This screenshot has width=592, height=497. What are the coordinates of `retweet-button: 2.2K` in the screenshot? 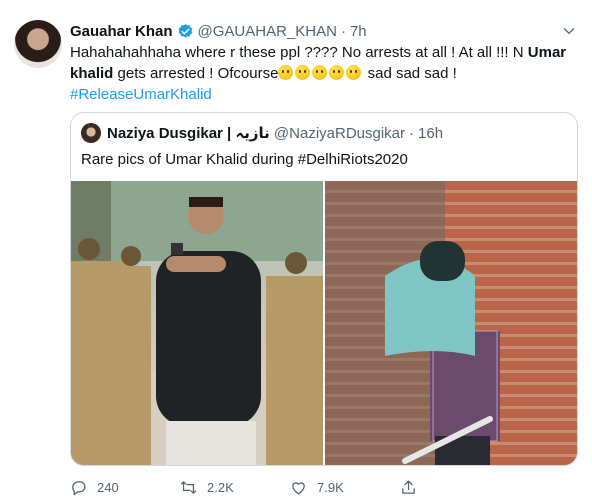 It's located at (235, 487).